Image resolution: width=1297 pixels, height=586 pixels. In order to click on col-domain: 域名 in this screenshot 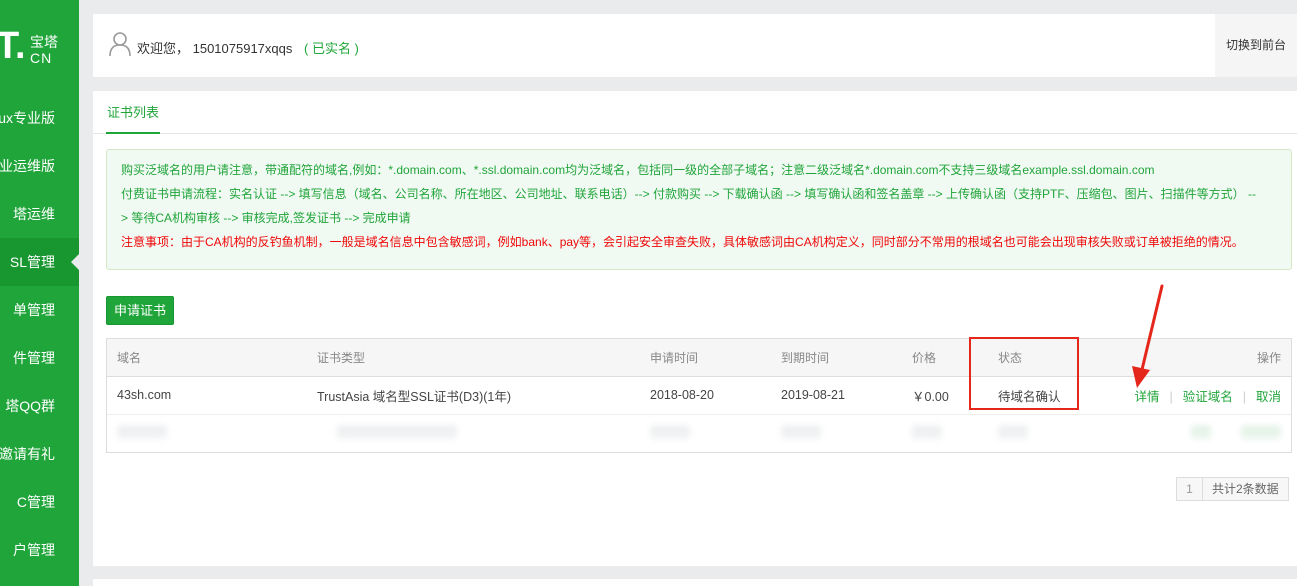, I will do `click(207, 358)`.